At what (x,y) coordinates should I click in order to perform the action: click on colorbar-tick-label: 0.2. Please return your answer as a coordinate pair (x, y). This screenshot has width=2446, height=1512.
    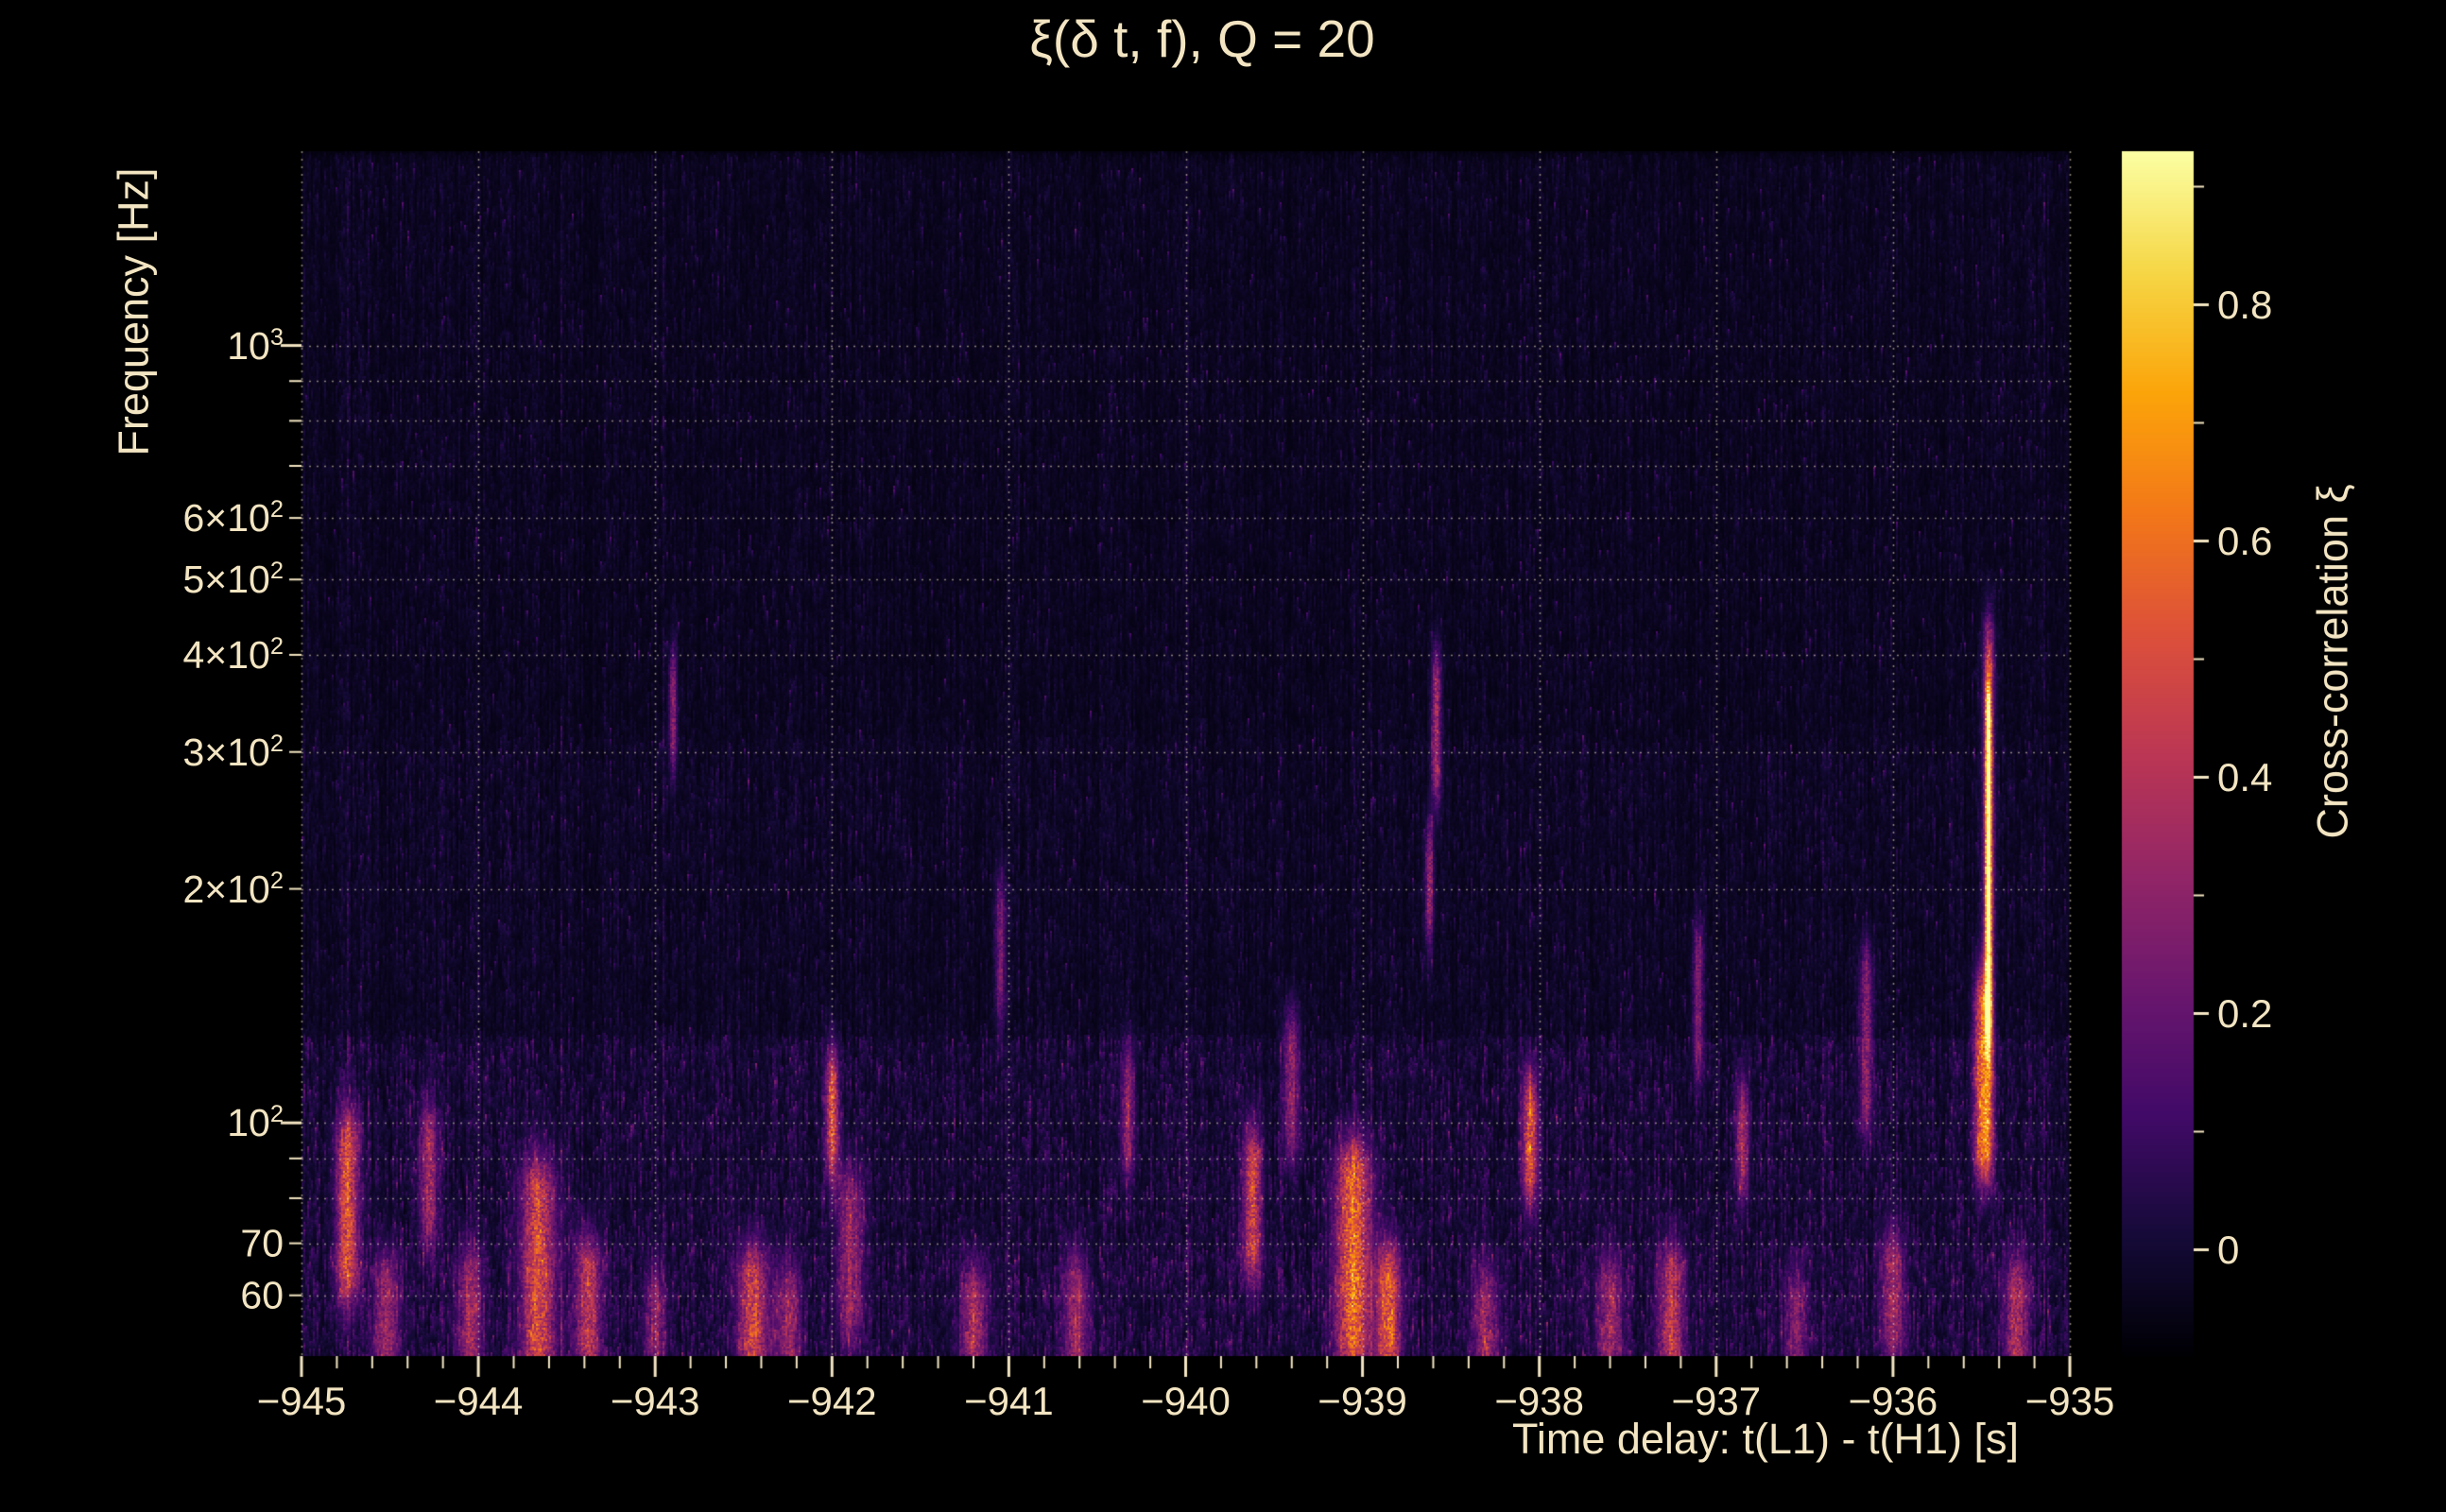
    Looking at the image, I should click on (2245, 1013).